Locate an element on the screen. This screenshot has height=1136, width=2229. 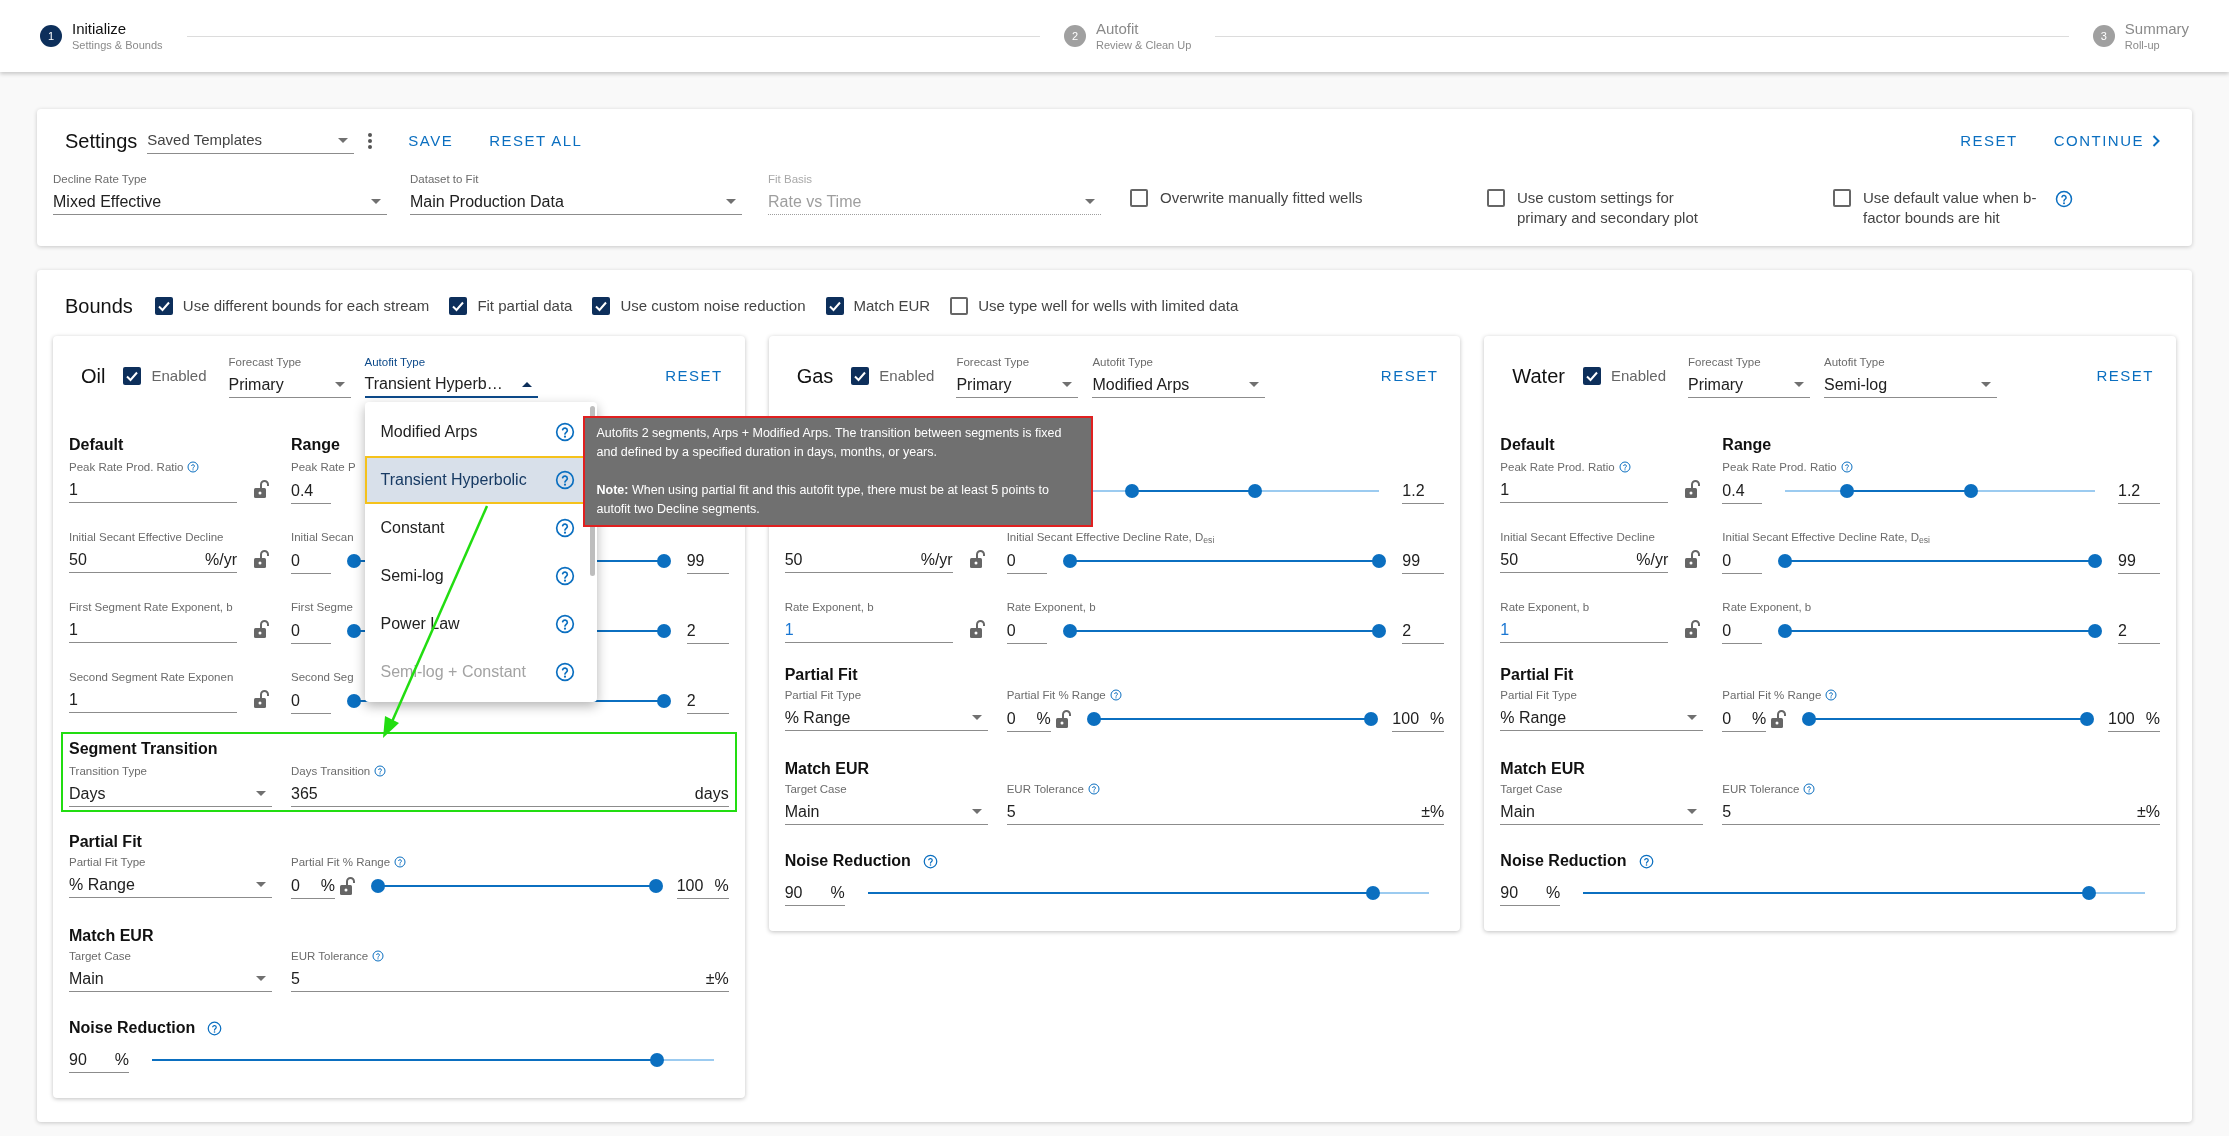
action-button: SAVE is located at coordinates (431, 141).